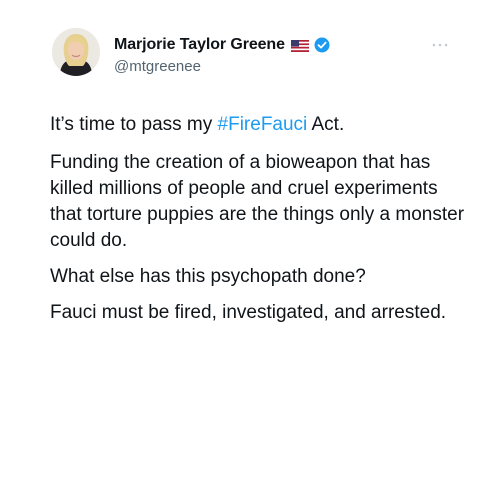 Image resolution: width=500 pixels, height=480 pixels. What do you see at coordinates (299, 45) in the screenshot?
I see `us-flag-icon` at bounding box center [299, 45].